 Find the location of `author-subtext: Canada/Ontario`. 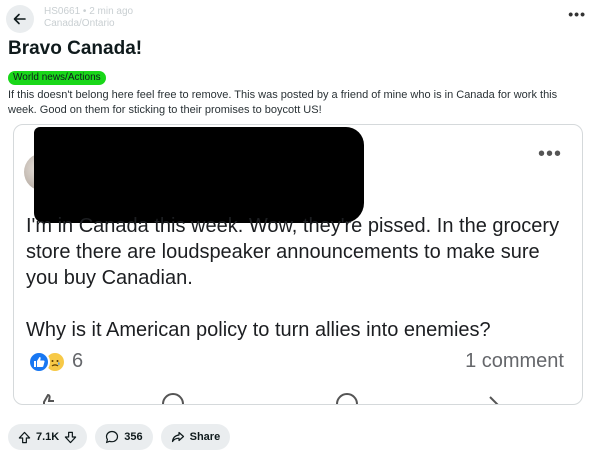

author-subtext: Canada/Ontario is located at coordinates (79, 23).